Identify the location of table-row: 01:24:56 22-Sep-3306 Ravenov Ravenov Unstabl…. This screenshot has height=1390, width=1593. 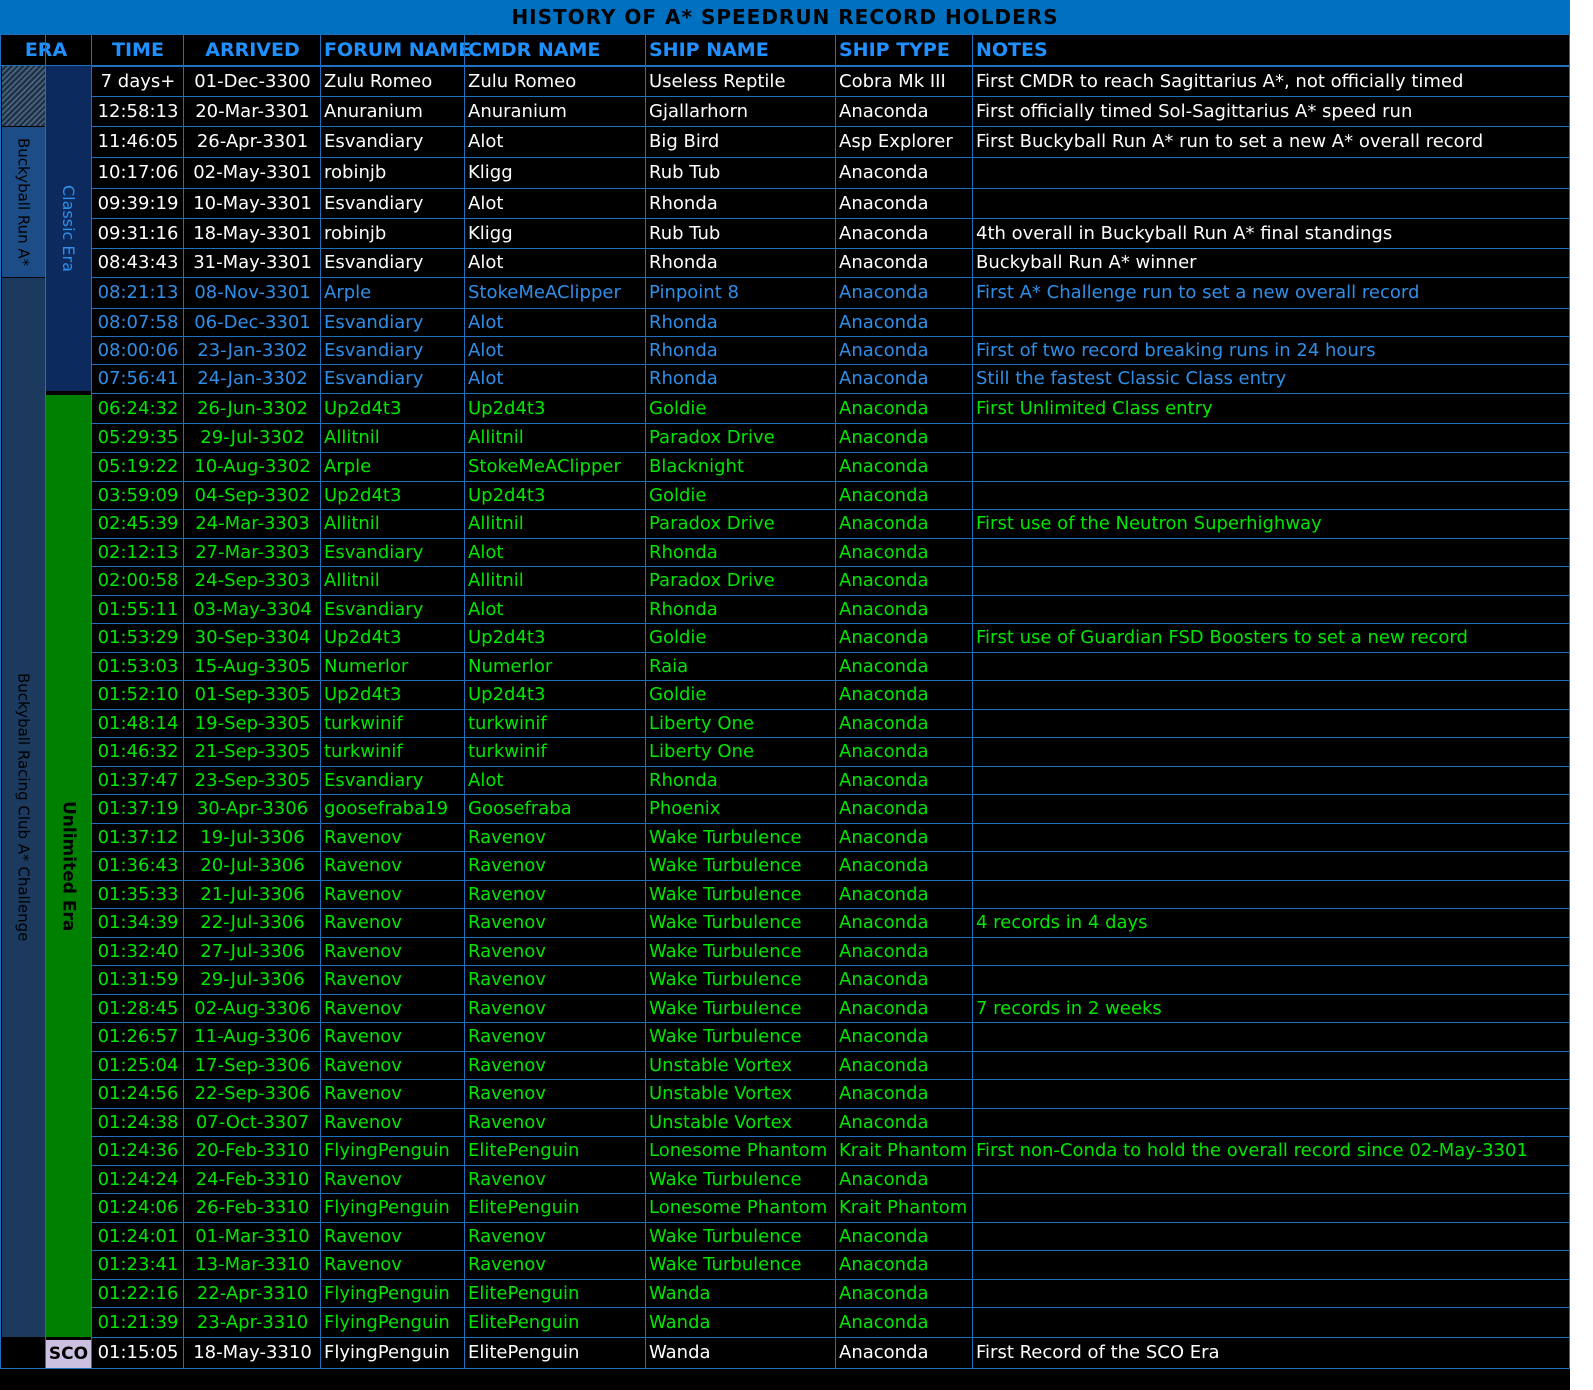
(831, 1093).